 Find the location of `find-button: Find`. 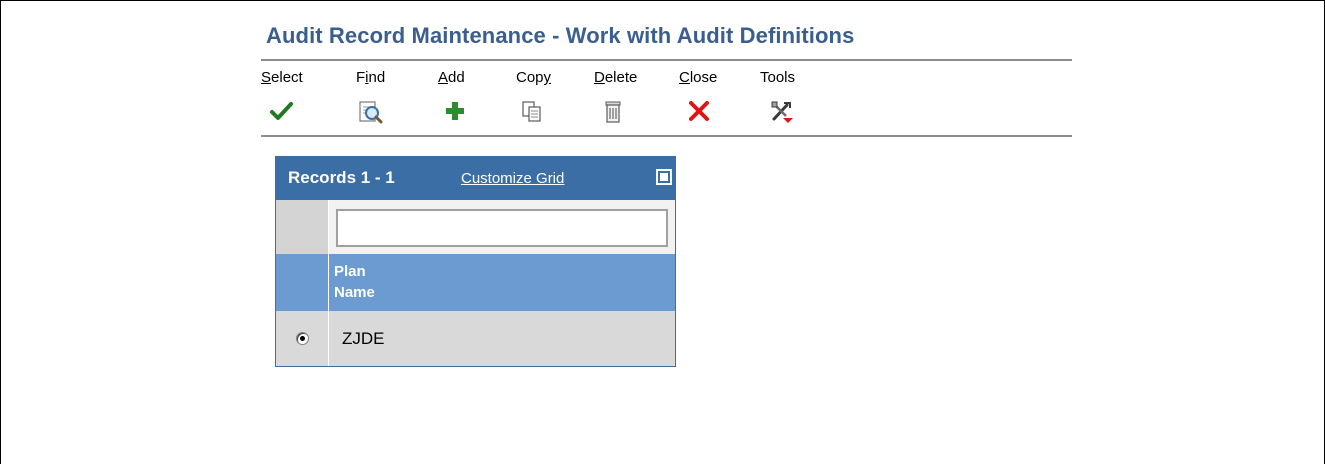

find-button: Find is located at coordinates (371, 96).